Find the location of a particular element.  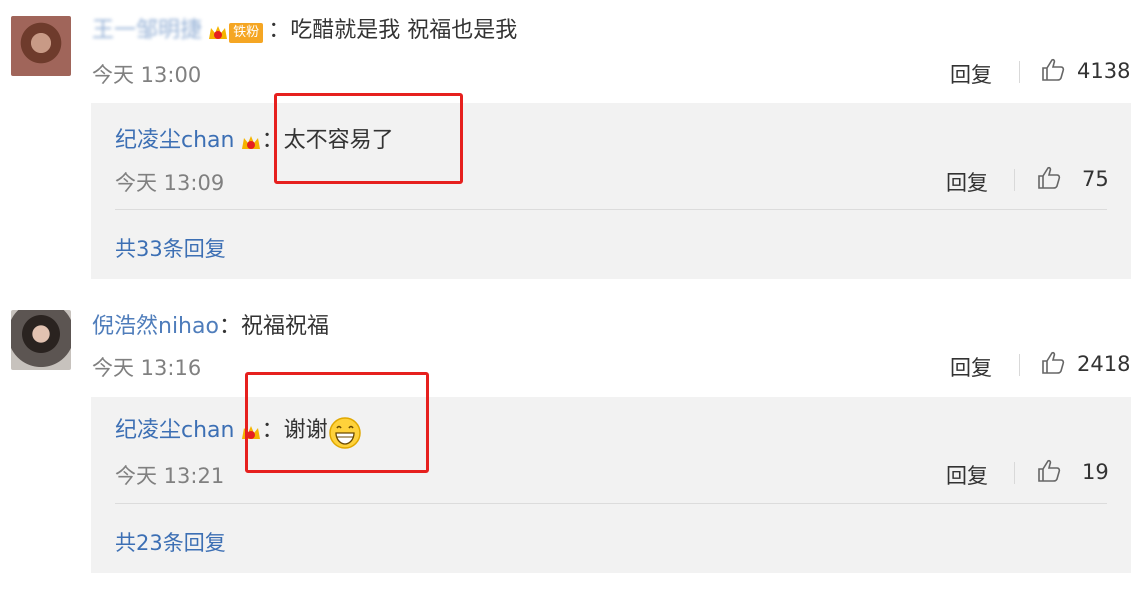

like-count: 2418 is located at coordinates (1104, 364).